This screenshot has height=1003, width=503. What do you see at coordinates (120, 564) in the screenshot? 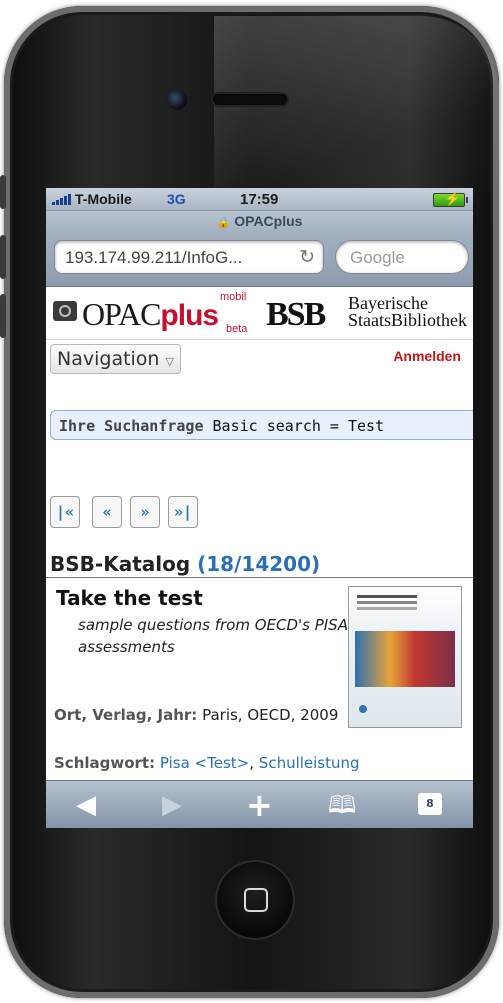
I see `catalog-name: BSB-Katalog` at bounding box center [120, 564].